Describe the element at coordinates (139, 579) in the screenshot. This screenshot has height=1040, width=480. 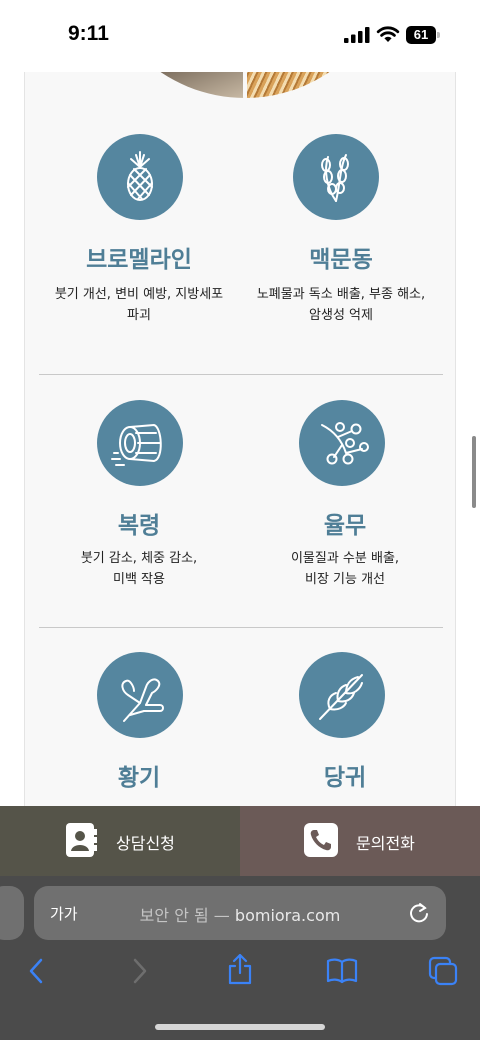
I see `ingredient-desc-line2: 미백 작용` at that location.